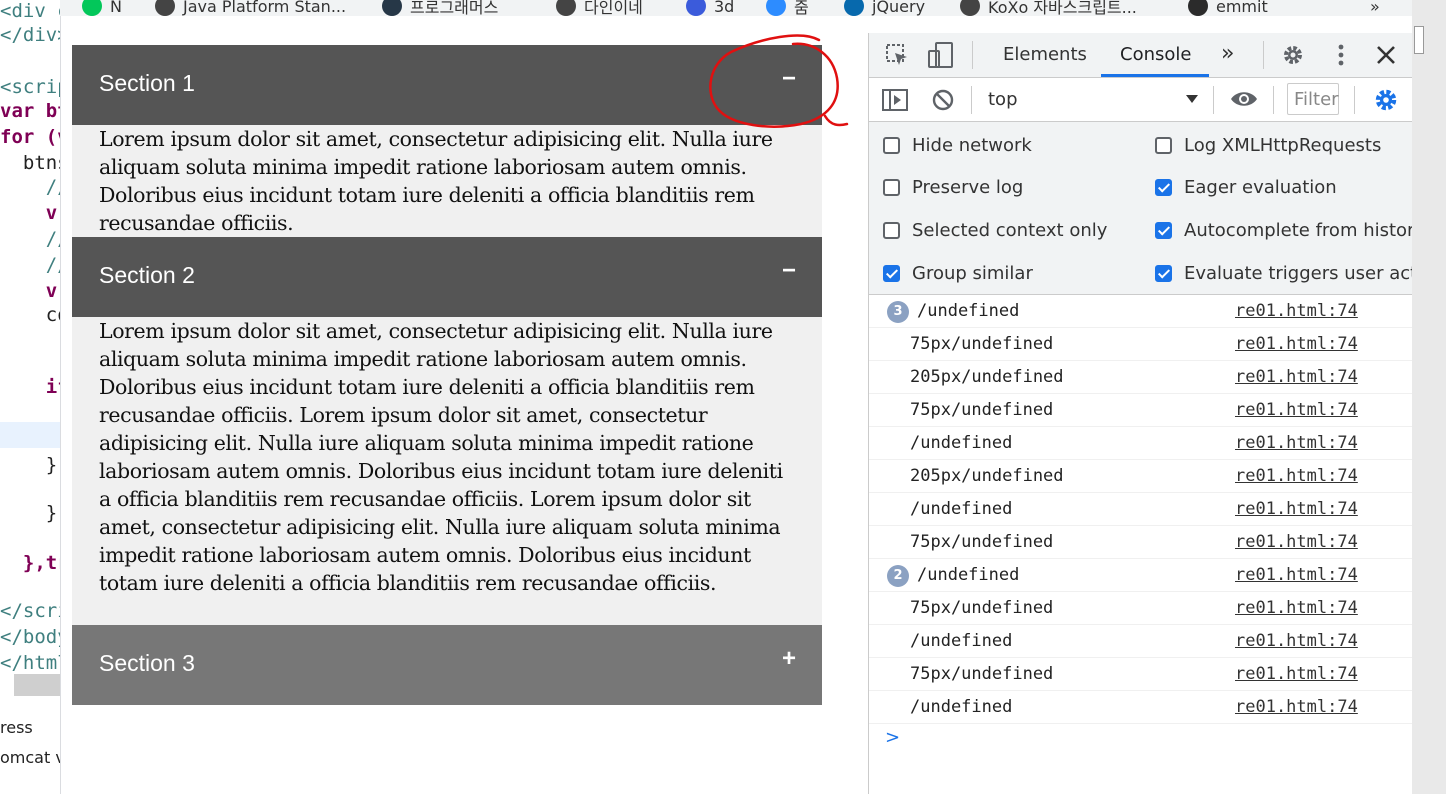 Image resolution: width=1446 pixels, height=794 pixels. Describe the element at coordinates (787, 8) in the screenshot. I see `bookmark-item: 줌` at that location.